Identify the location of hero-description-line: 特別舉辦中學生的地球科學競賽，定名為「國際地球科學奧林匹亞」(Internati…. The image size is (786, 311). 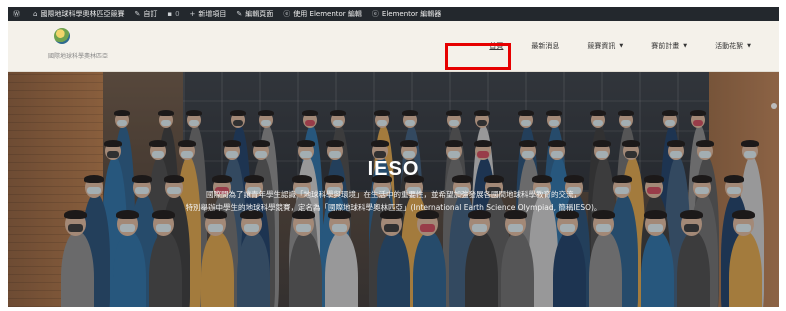
(393, 207).